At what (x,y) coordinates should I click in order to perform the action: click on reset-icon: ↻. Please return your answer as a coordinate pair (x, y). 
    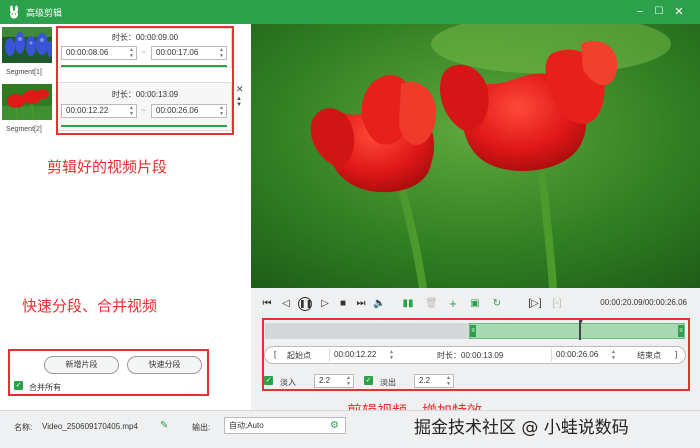
    Looking at the image, I should click on (497, 304).